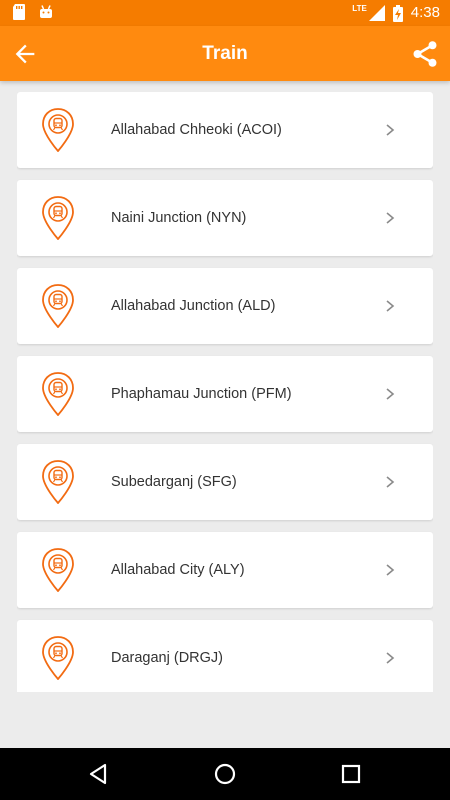  What do you see at coordinates (425, 12) in the screenshot?
I see `status-time: 4:38` at bounding box center [425, 12].